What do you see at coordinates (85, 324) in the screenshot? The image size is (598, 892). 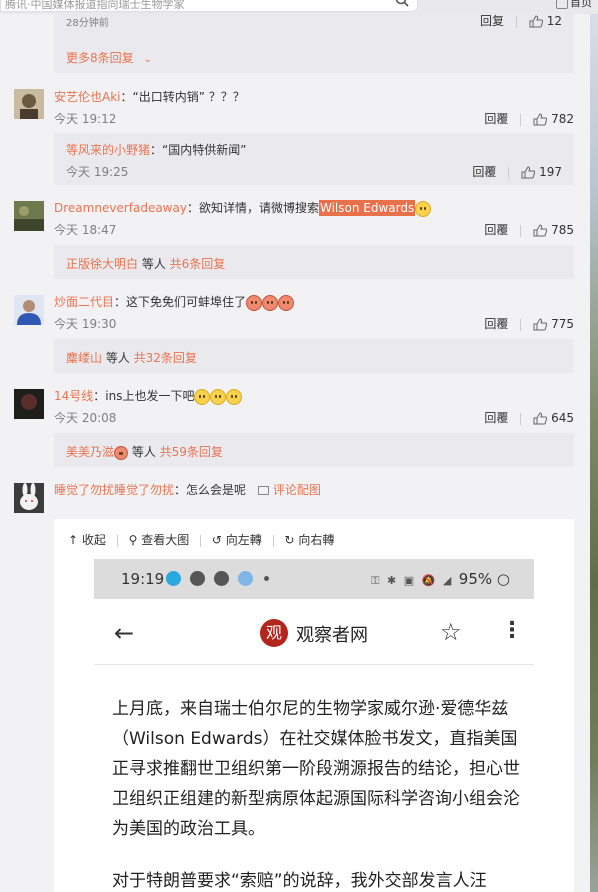 I see `comment-time: 今天 19:30` at bounding box center [85, 324].